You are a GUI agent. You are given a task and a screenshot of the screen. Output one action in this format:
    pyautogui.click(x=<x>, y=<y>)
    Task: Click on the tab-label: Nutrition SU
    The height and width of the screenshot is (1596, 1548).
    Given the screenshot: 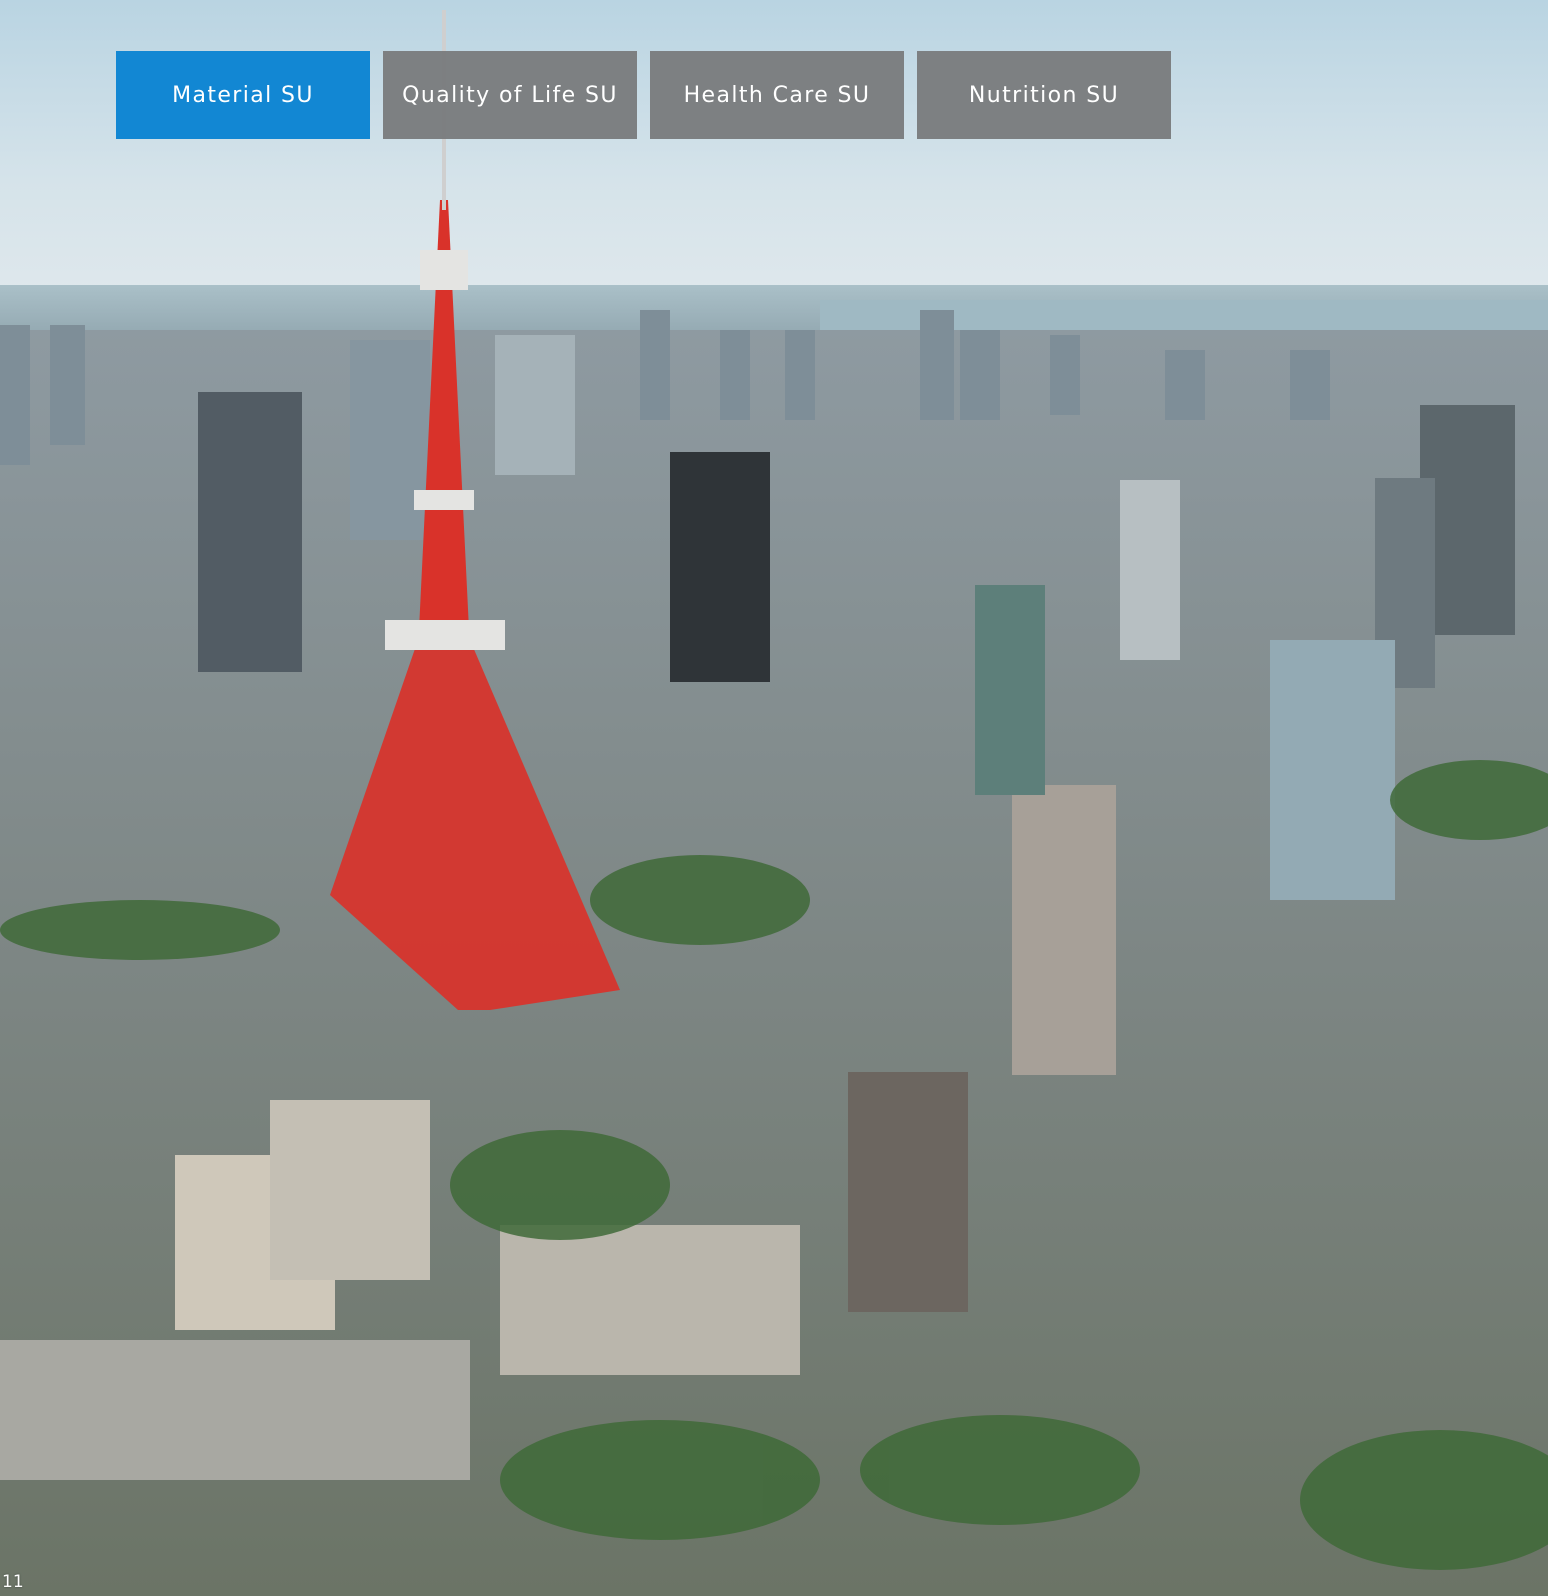 What is the action you would take?
    pyautogui.click(x=1044, y=95)
    